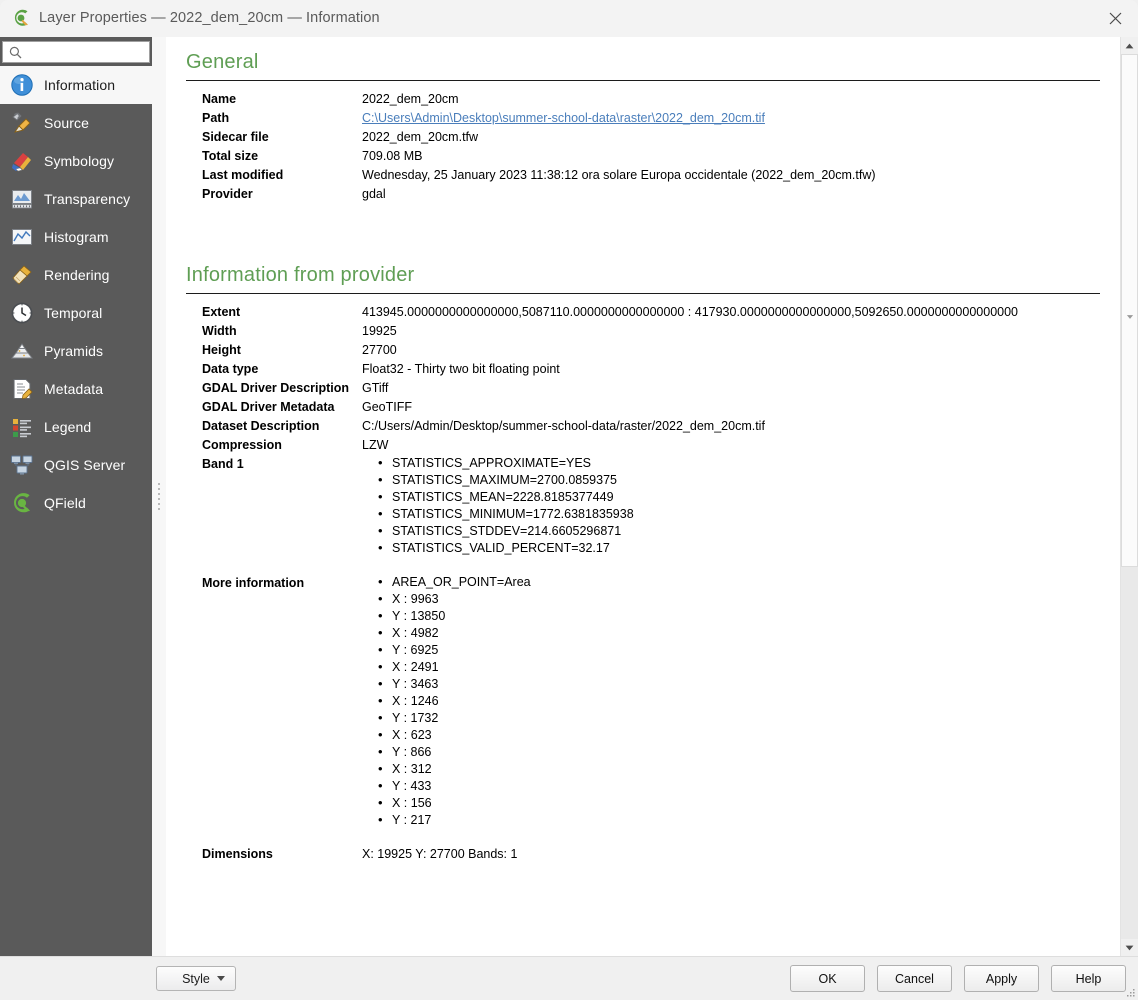 This screenshot has height=1000, width=1138. What do you see at coordinates (698, 820) in the screenshot?
I see `list-item: Y : 217` at bounding box center [698, 820].